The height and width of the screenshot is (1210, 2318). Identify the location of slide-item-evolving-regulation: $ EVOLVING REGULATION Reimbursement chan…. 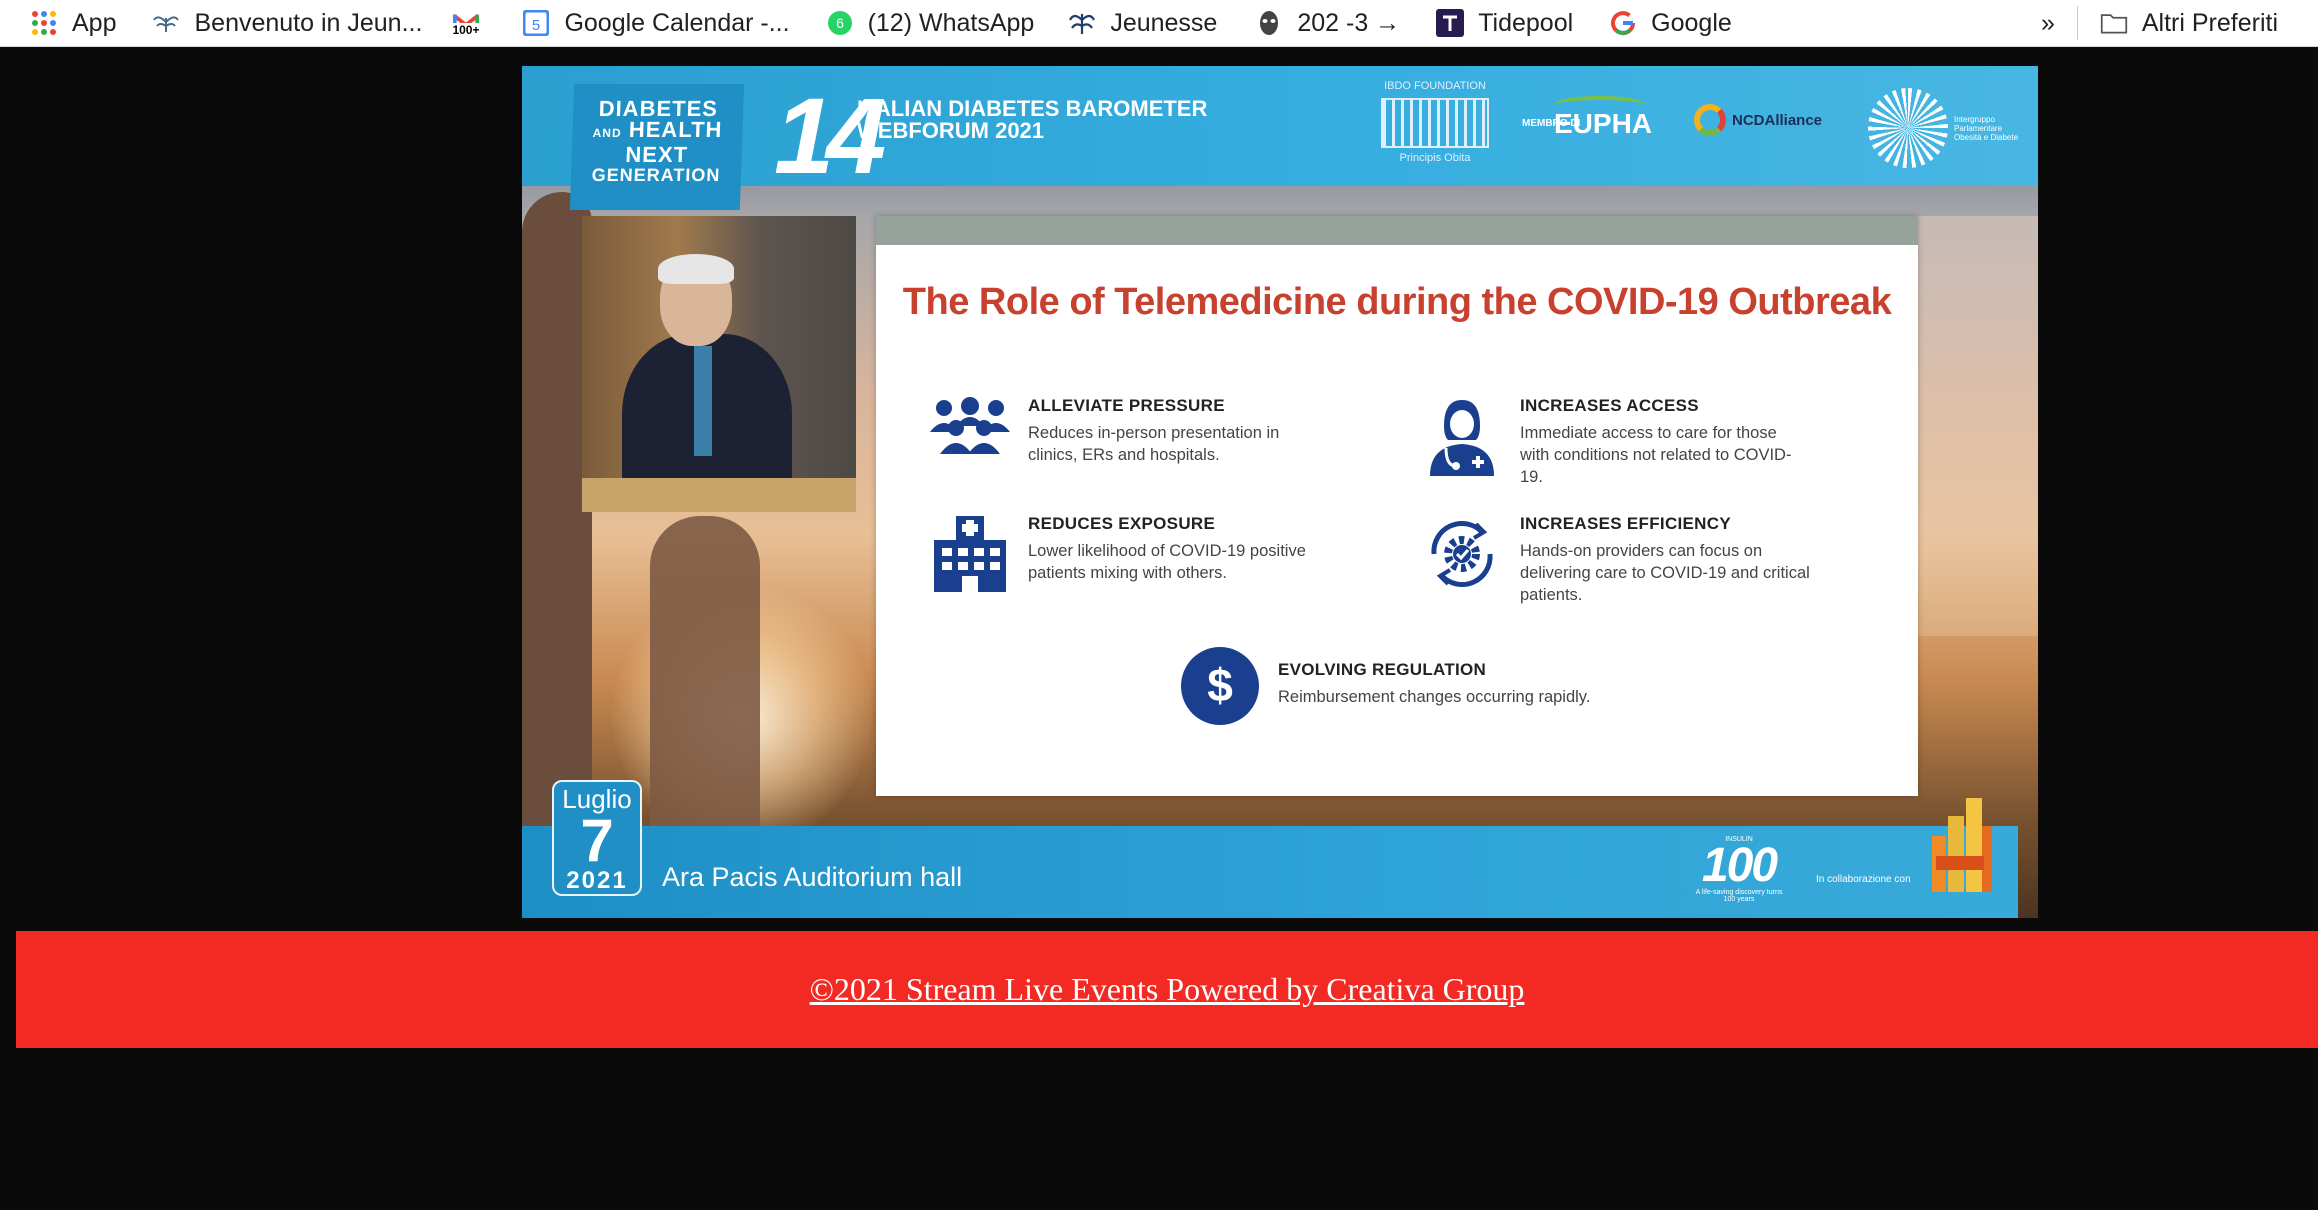
(1407, 686).